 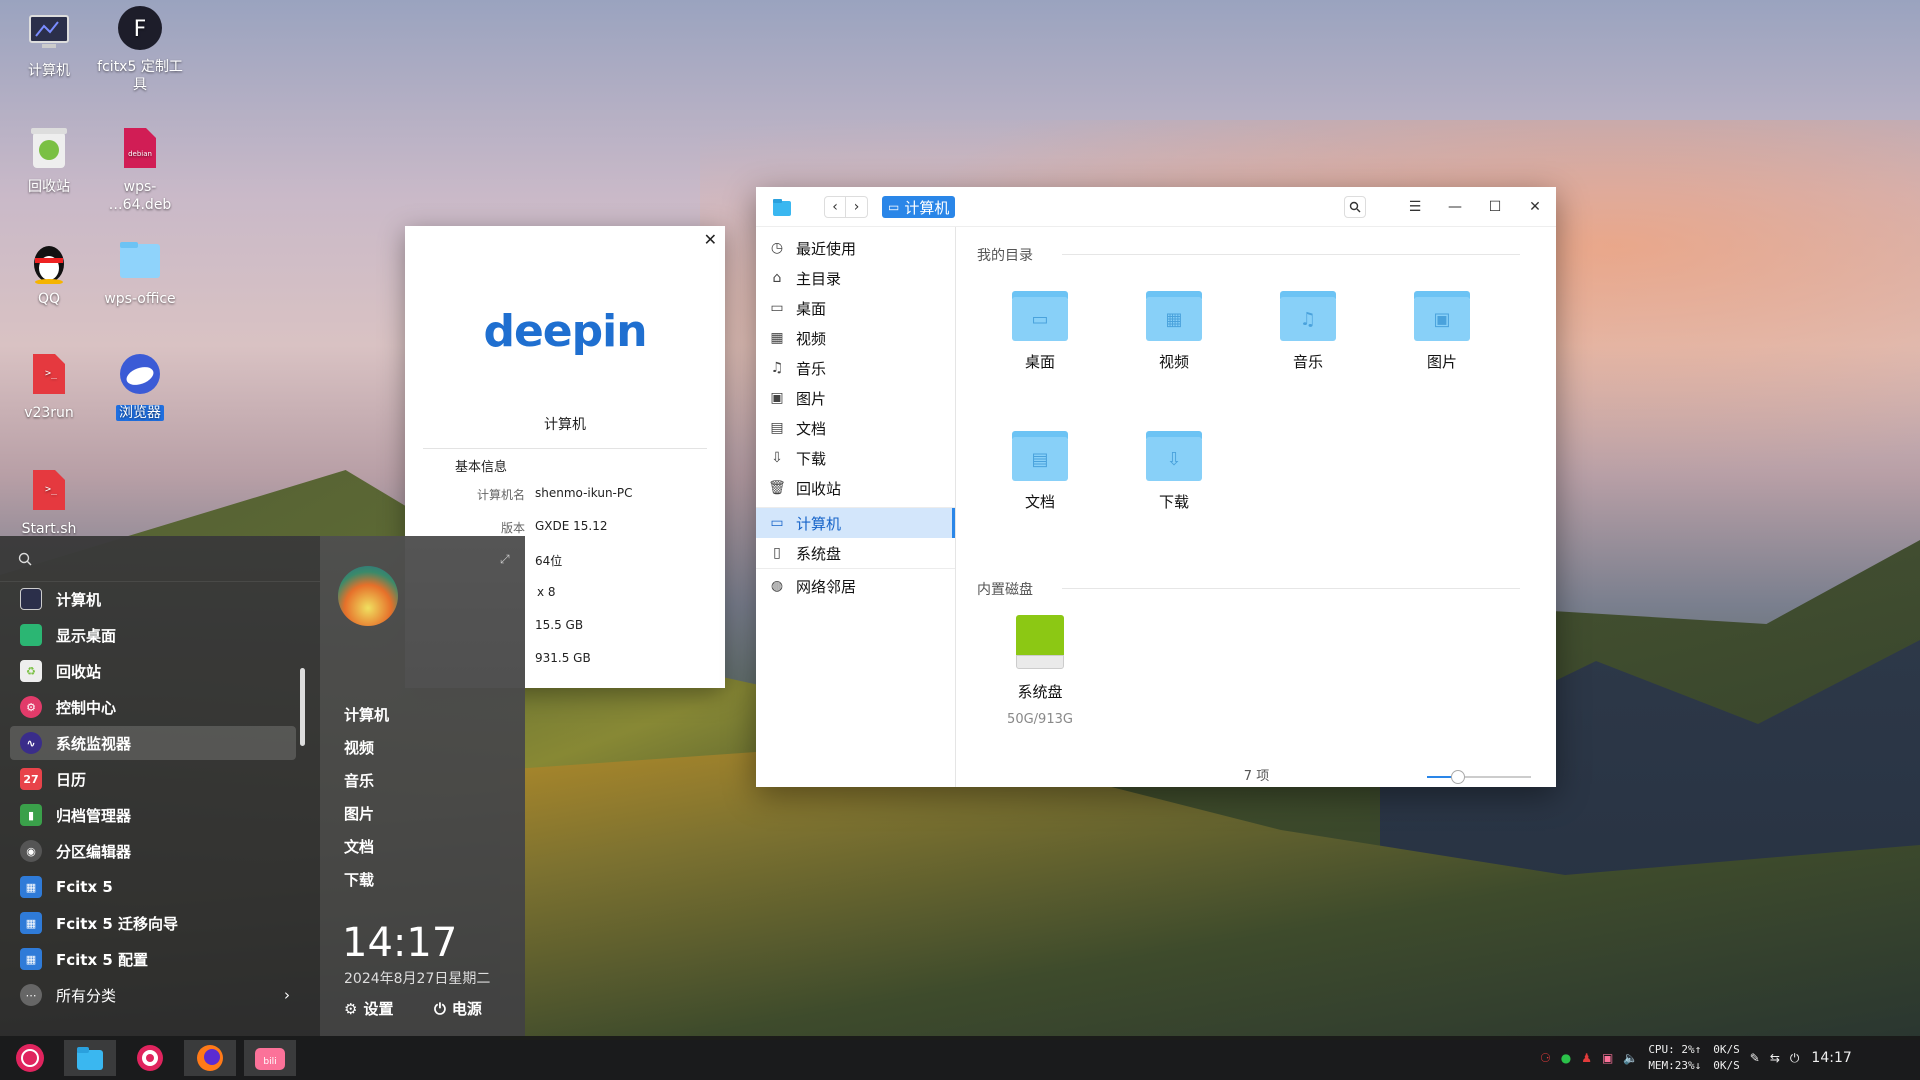 What do you see at coordinates (153, 851) in the screenshot?
I see `menu-item-partition-editor: ◉ 分区编辑器` at bounding box center [153, 851].